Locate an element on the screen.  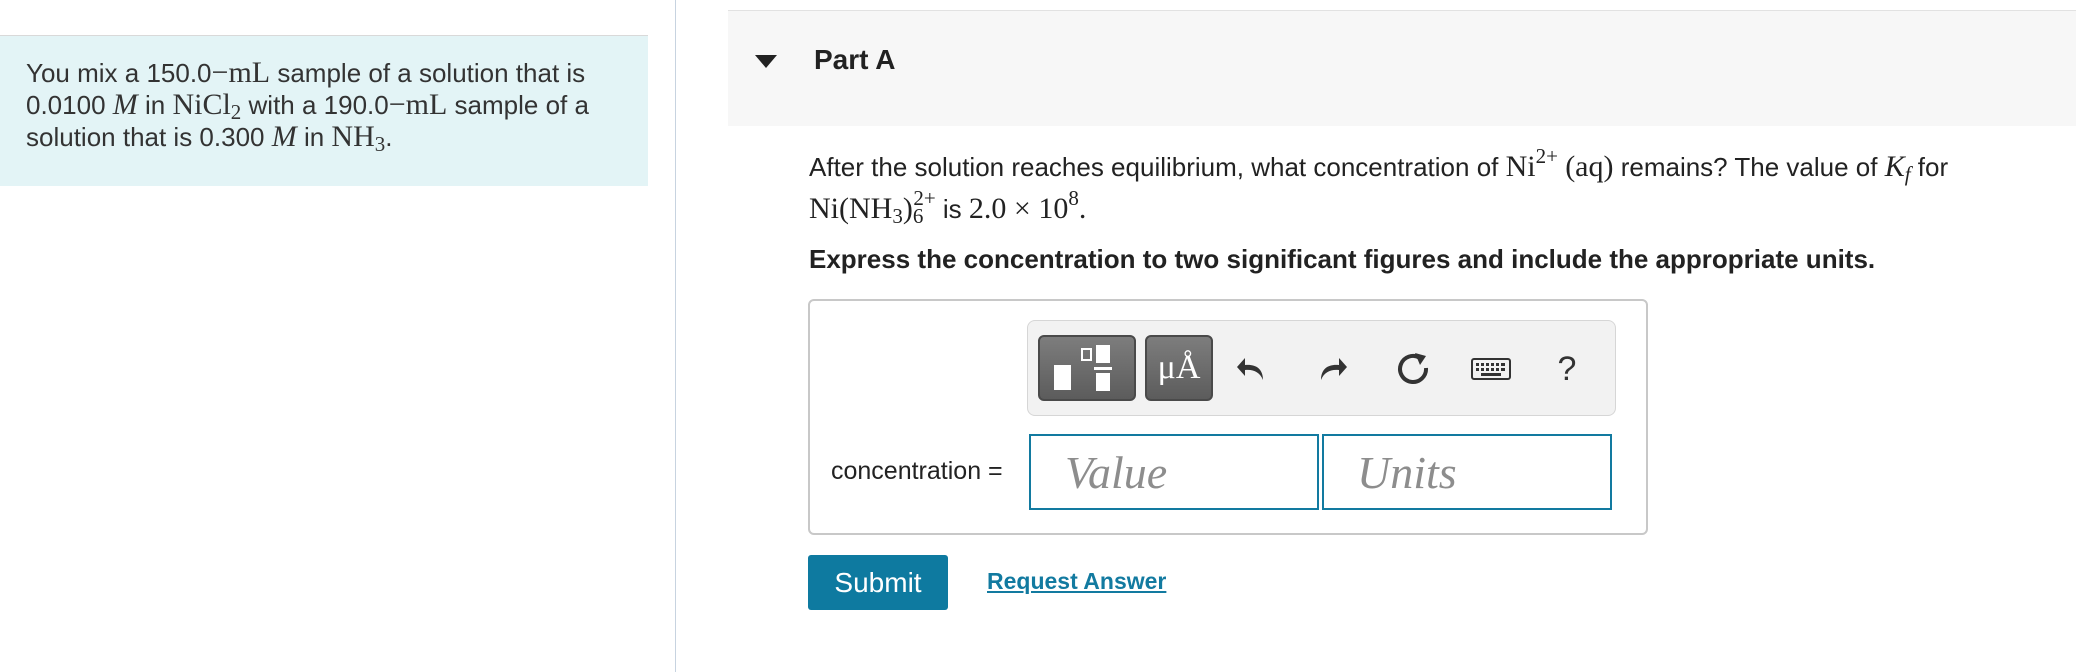
problem-text: sample of a is located at coordinates (518, 105).